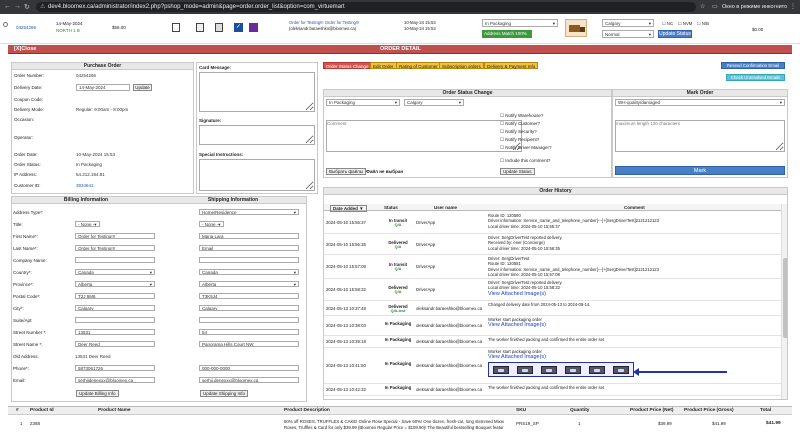 The image size is (800, 433). I want to click on notify-warehouse-checkbox: ☐ Notify Warehouse?, so click(540, 117).